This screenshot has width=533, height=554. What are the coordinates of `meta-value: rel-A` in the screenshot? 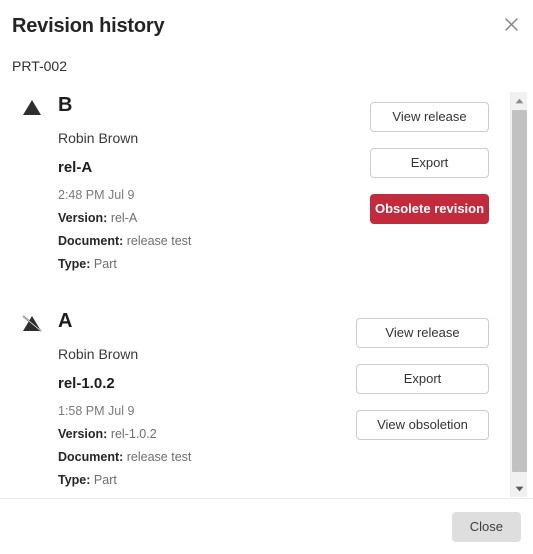 It's located at (124, 218).